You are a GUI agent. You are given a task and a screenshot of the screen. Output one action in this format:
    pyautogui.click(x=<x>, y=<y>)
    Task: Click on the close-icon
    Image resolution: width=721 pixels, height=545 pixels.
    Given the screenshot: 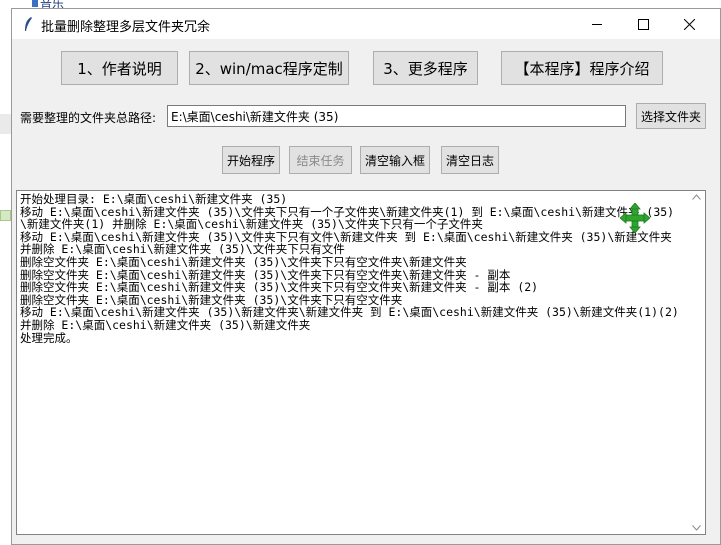 What is the action you would take?
    pyautogui.click(x=689, y=24)
    